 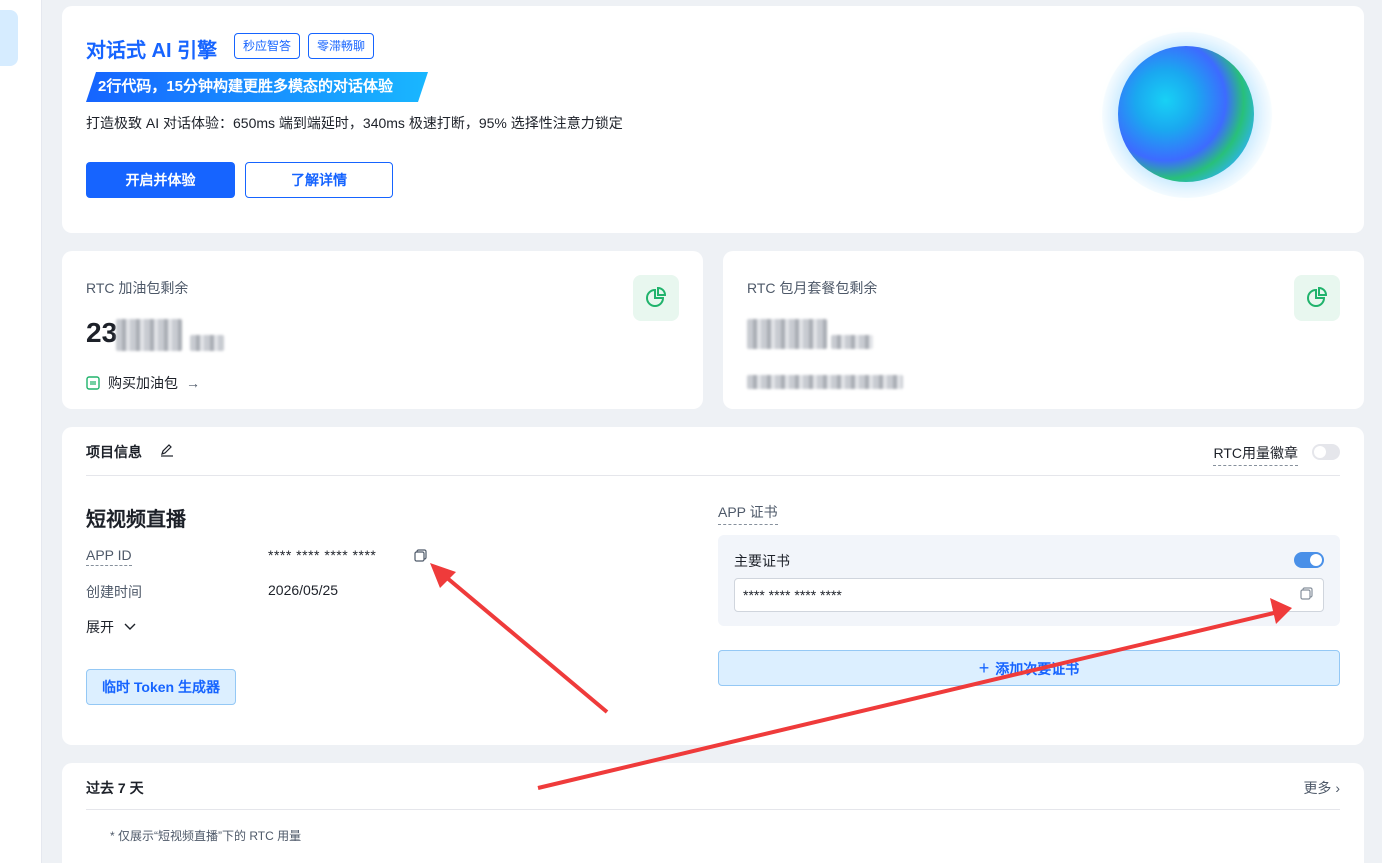 I want to click on stat-label: RTC 包月套餐包剩余, so click(x=812, y=288).